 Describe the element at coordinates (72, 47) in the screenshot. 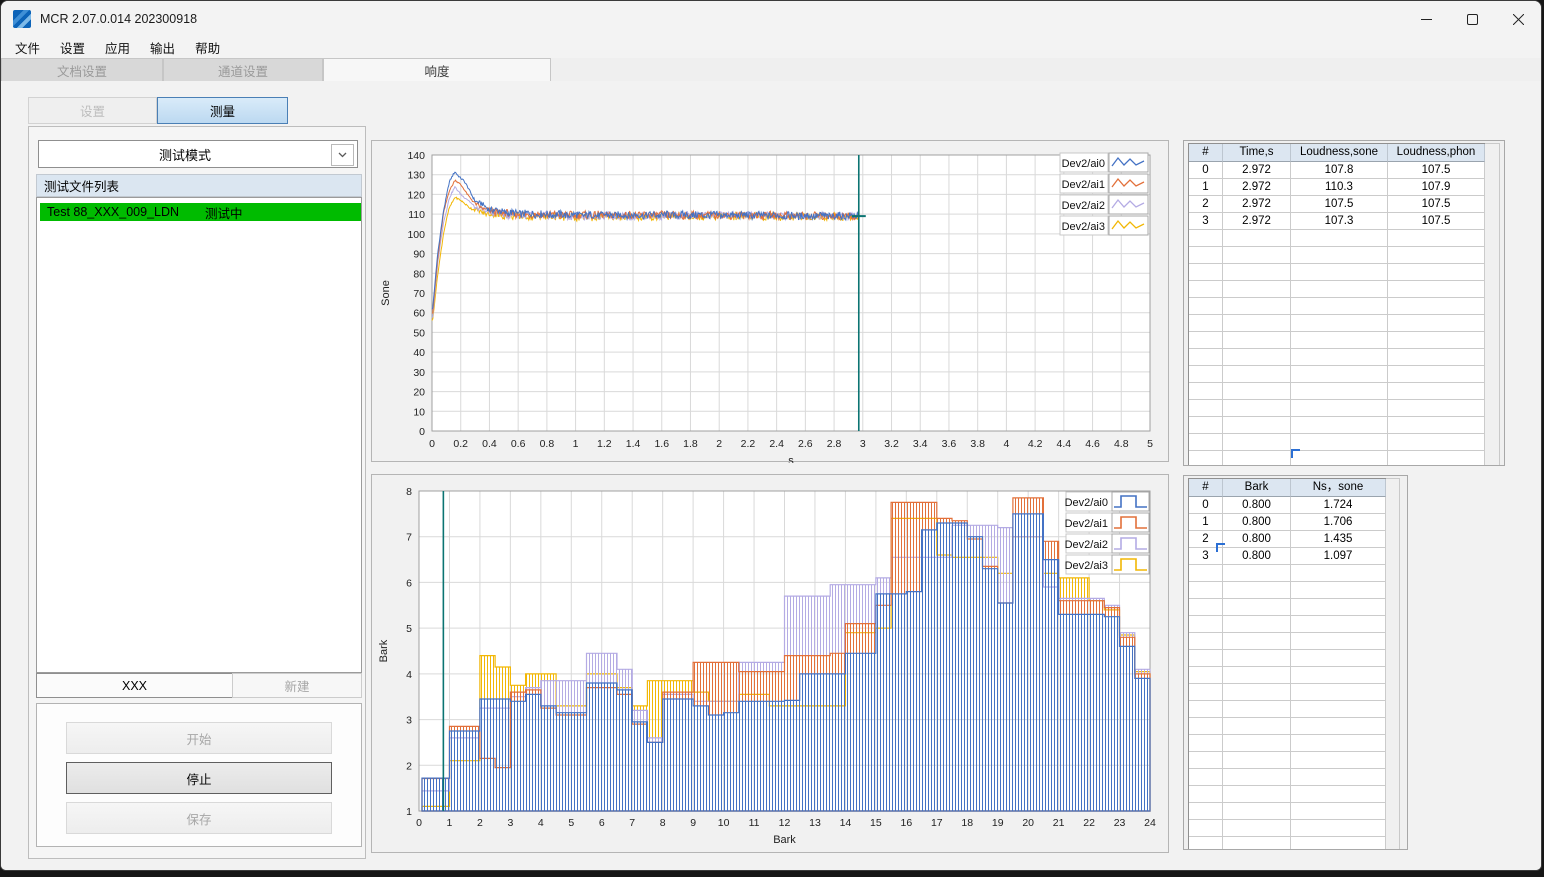

I see `menu-item-1: 设置` at that location.